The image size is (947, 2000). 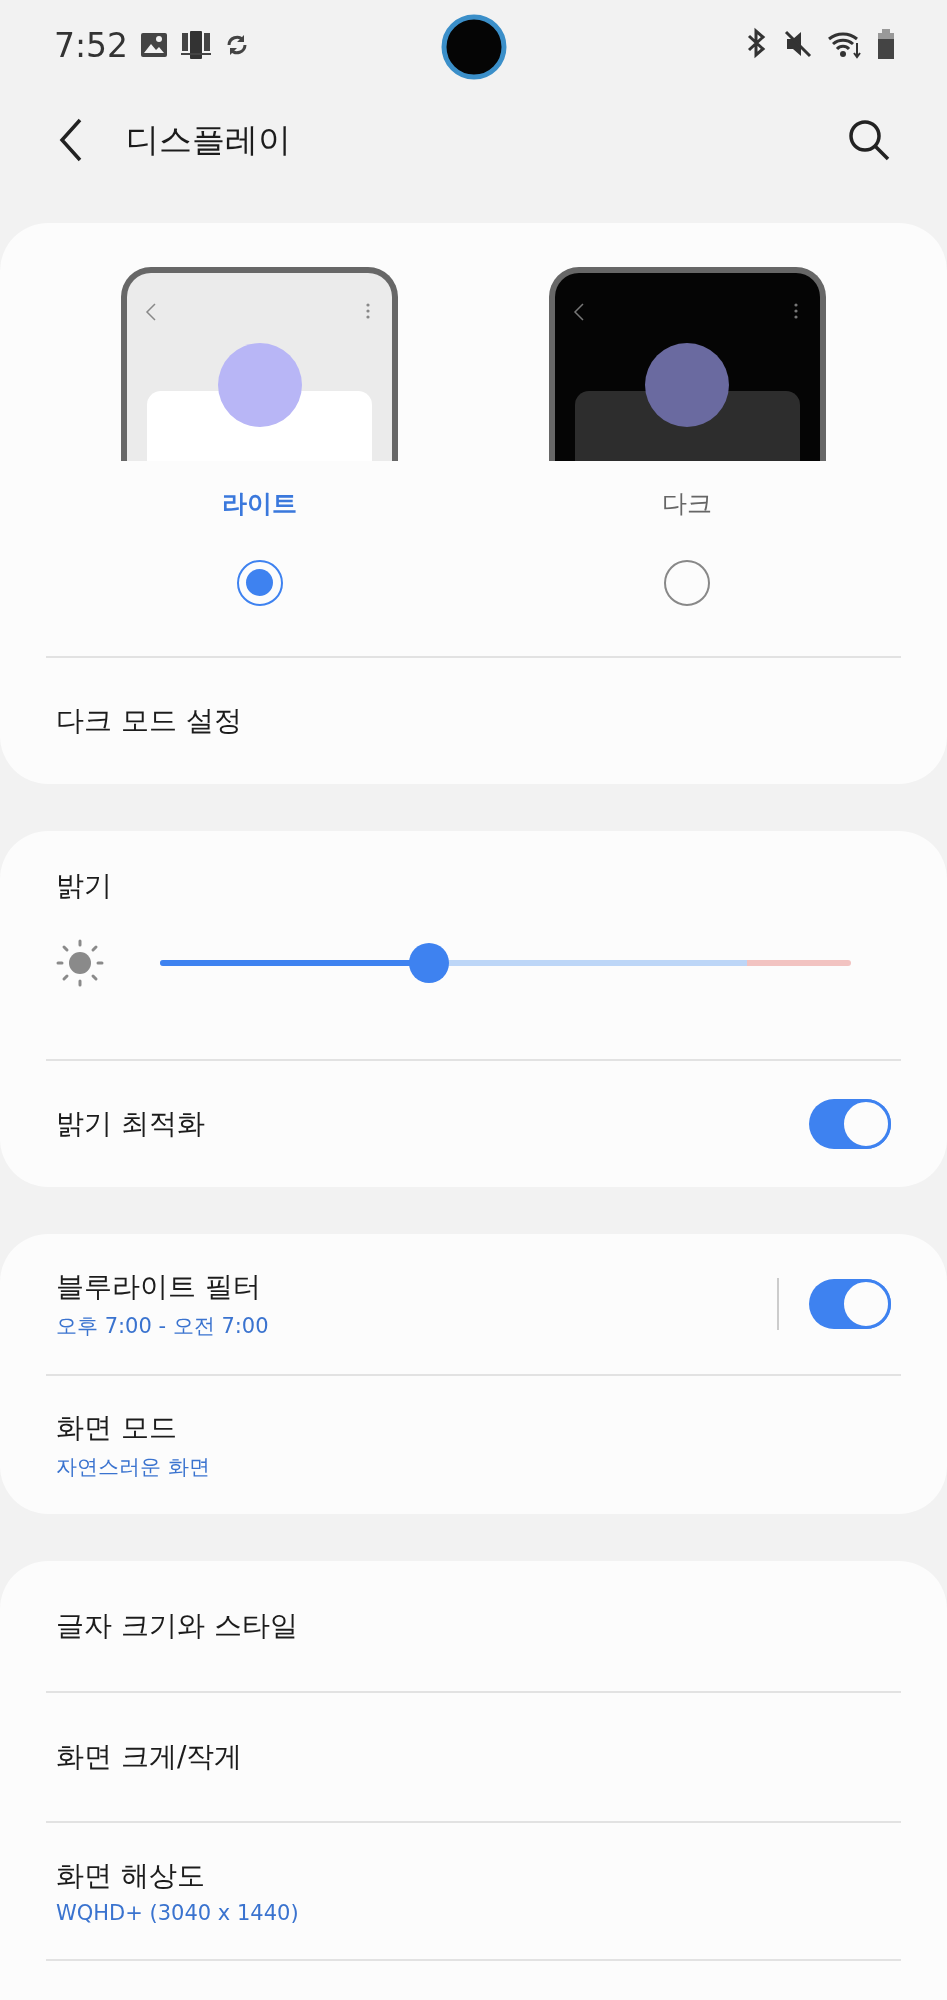 I want to click on setting-value: 자연스러운 화면, so click(x=133, y=1467).